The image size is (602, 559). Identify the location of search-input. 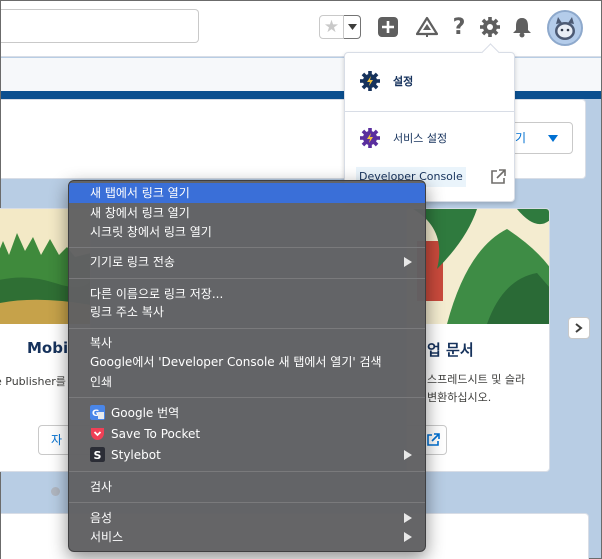
(100, 26).